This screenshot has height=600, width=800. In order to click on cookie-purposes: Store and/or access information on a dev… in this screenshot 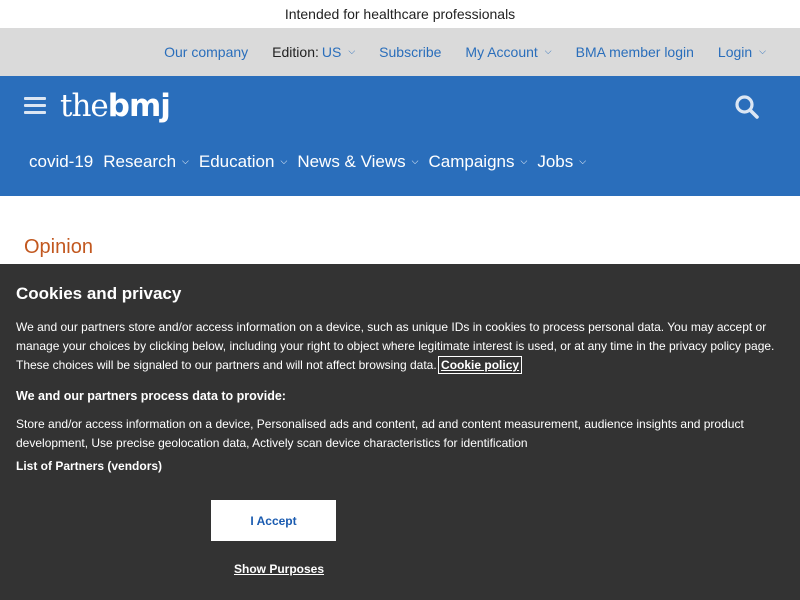, I will do `click(380, 433)`.